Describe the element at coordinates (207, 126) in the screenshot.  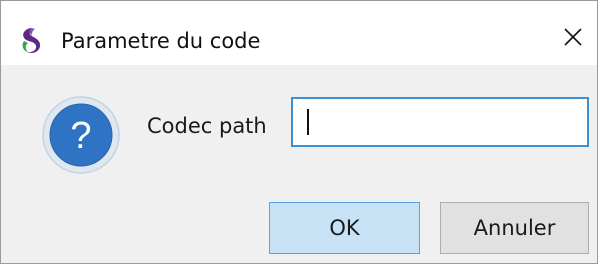
I see `codec-path-label: Codec path` at that location.